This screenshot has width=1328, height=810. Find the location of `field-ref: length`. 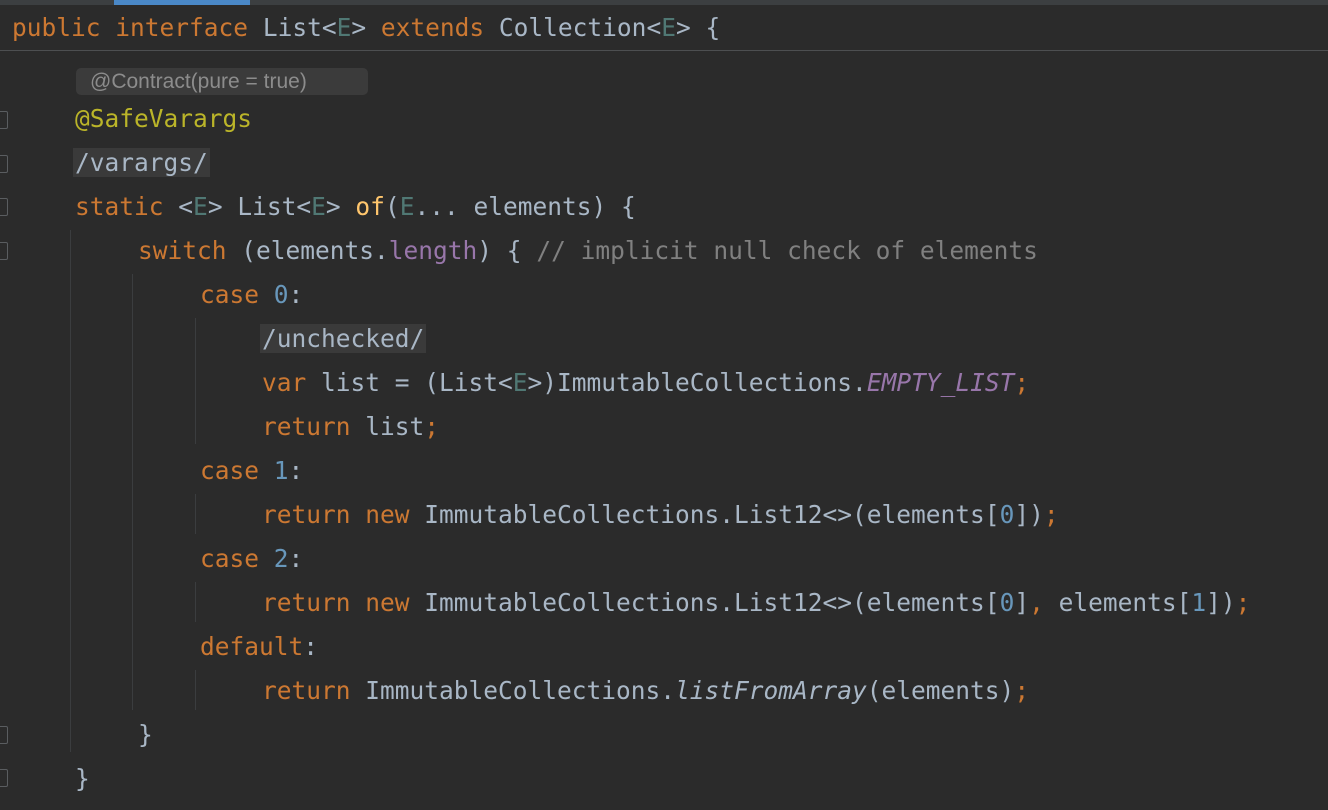

field-ref: length is located at coordinates (433, 250).